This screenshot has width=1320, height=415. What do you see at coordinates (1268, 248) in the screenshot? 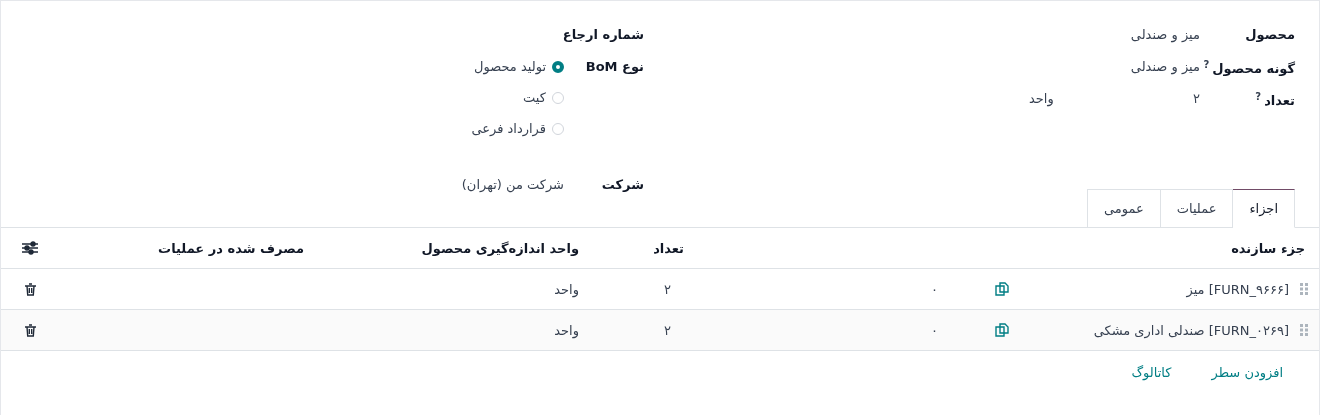
I see `column-header: جزء سازنده` at bounding box center [1268, 248].